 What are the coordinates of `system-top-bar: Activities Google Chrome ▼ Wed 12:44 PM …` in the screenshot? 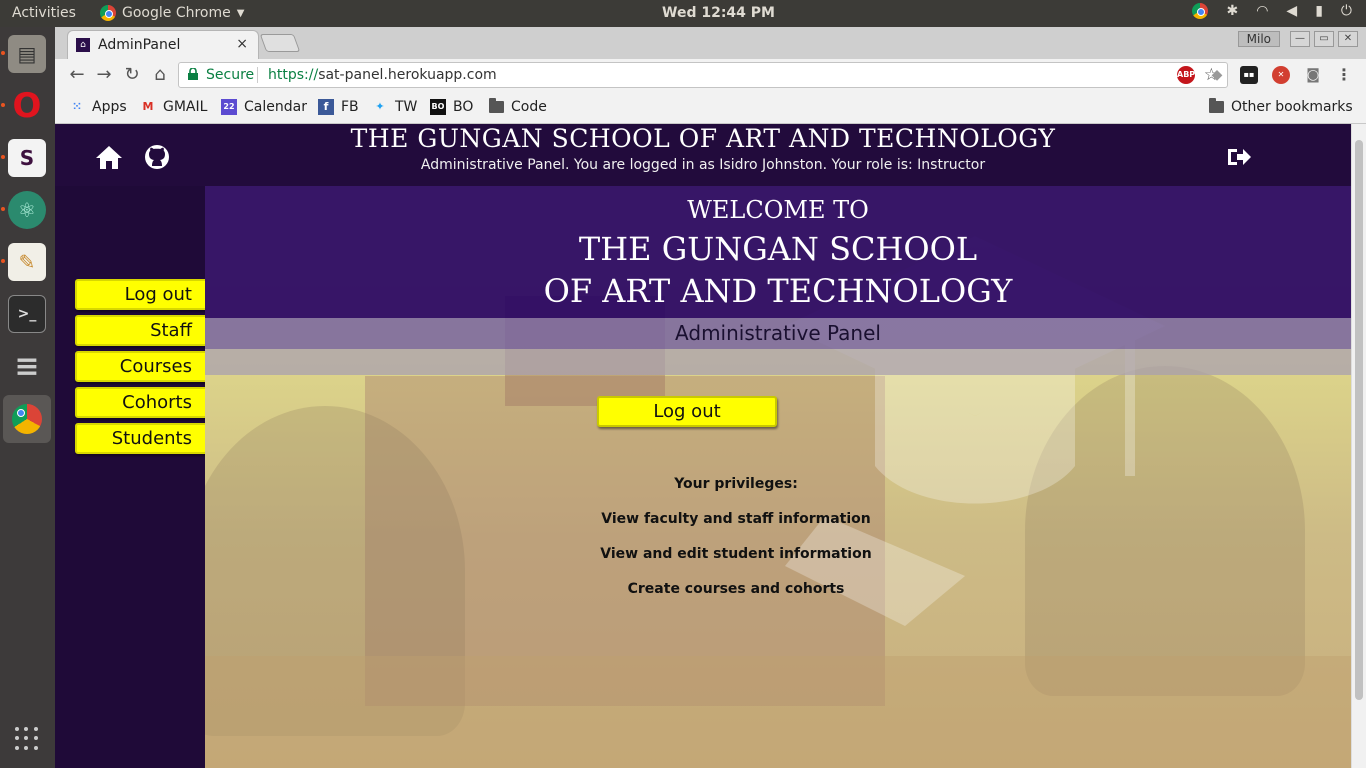 It's located at (683, 13).